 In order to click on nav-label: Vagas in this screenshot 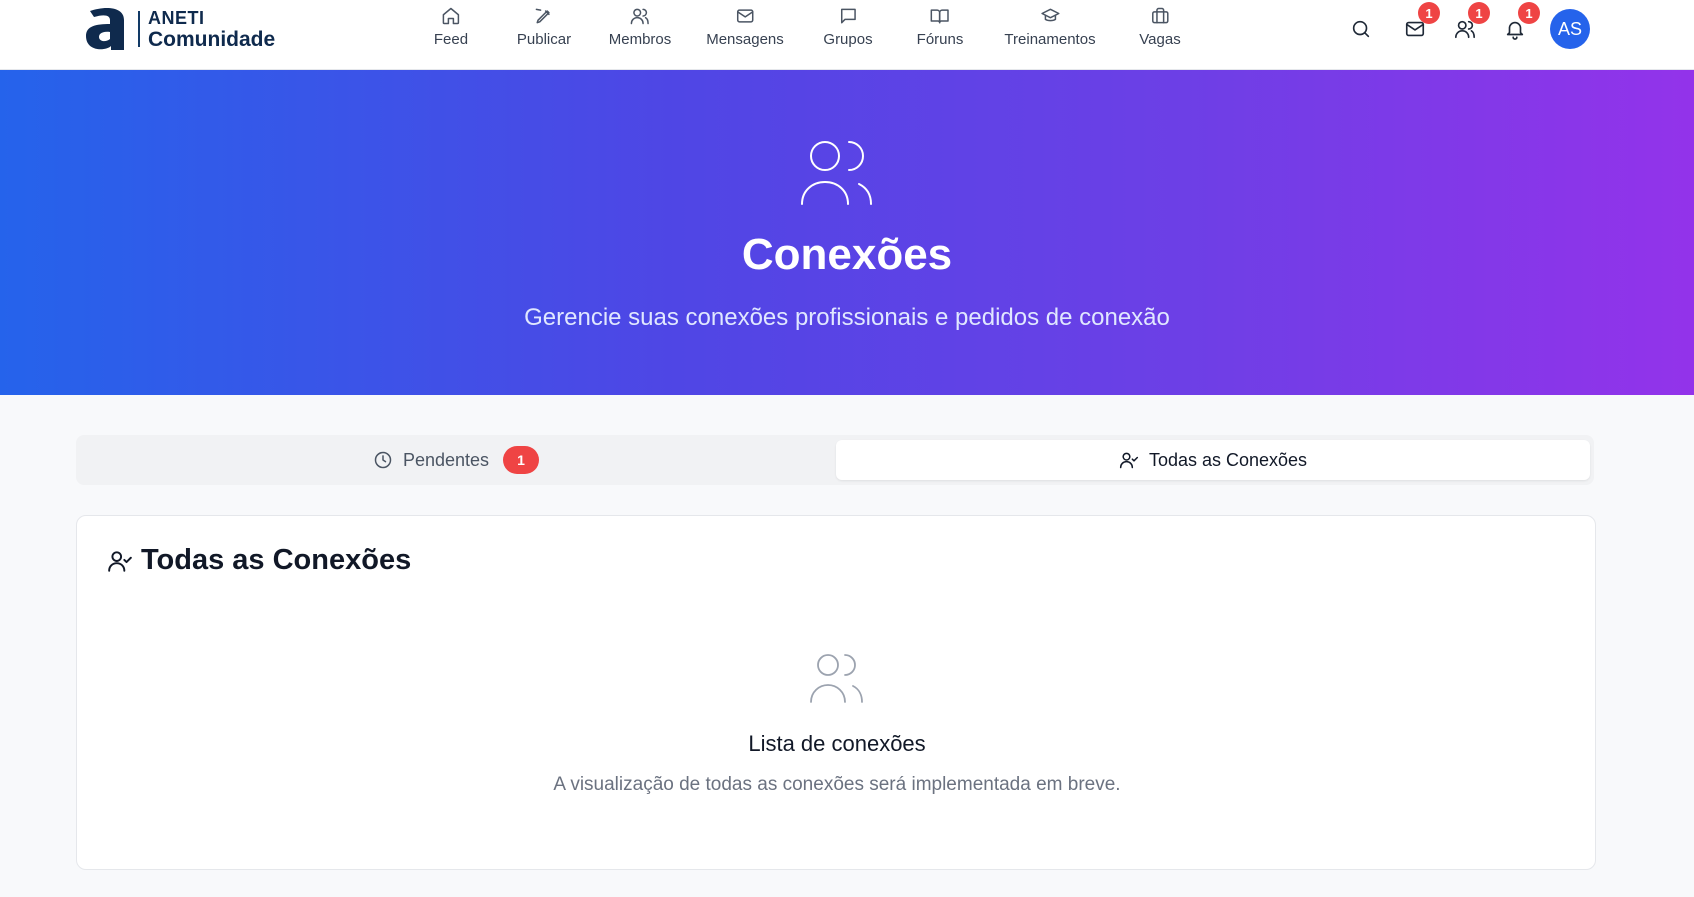, I will do `click(1160, 39)`.